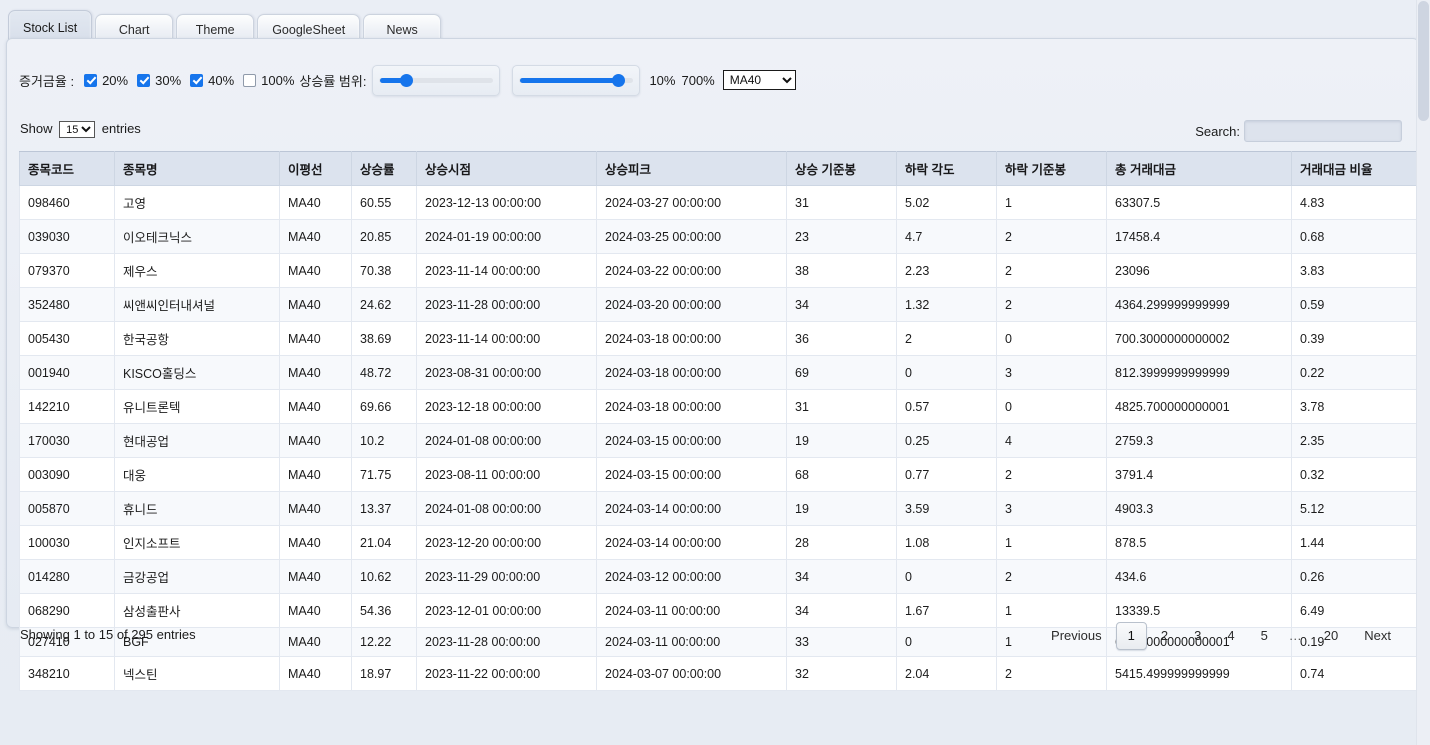 The width and height of the screenshot is (1430, 745). Describe the element at coordinates (759, 80) in the screenshot. I see `moving-average-select: MA40` at that location.